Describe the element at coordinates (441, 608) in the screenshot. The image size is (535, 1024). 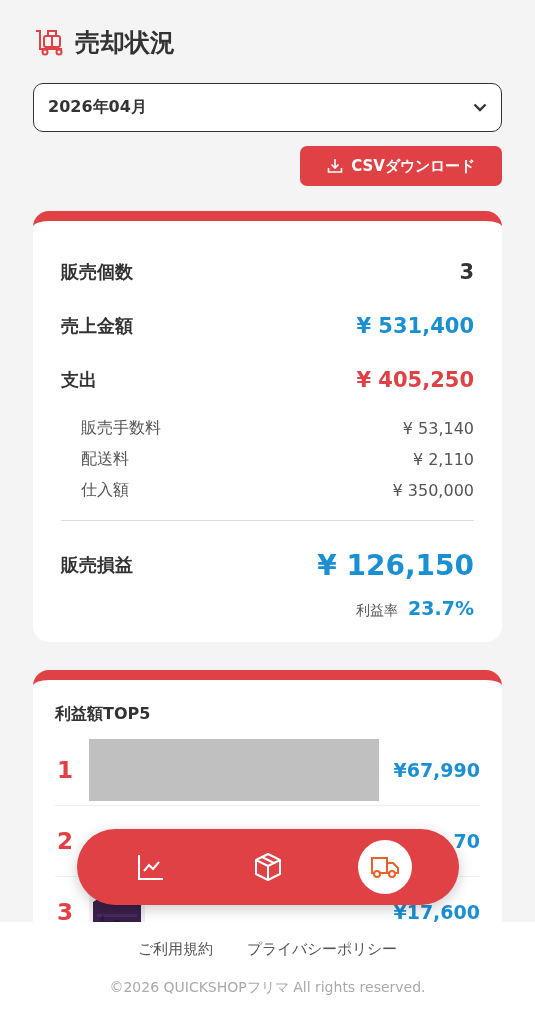
I see `margin-value: 23.7%` at that location.